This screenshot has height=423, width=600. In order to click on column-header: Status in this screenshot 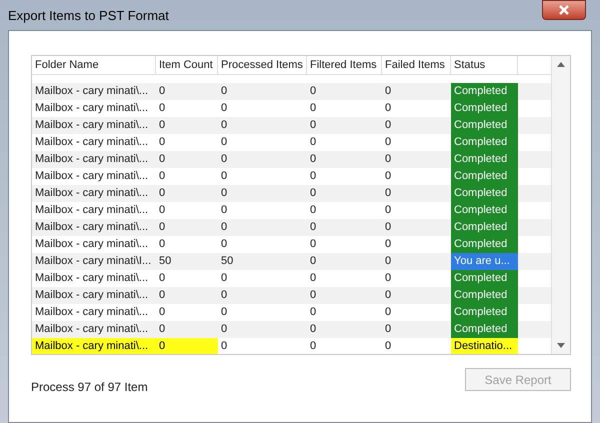, I will do `click(484, 65)`.